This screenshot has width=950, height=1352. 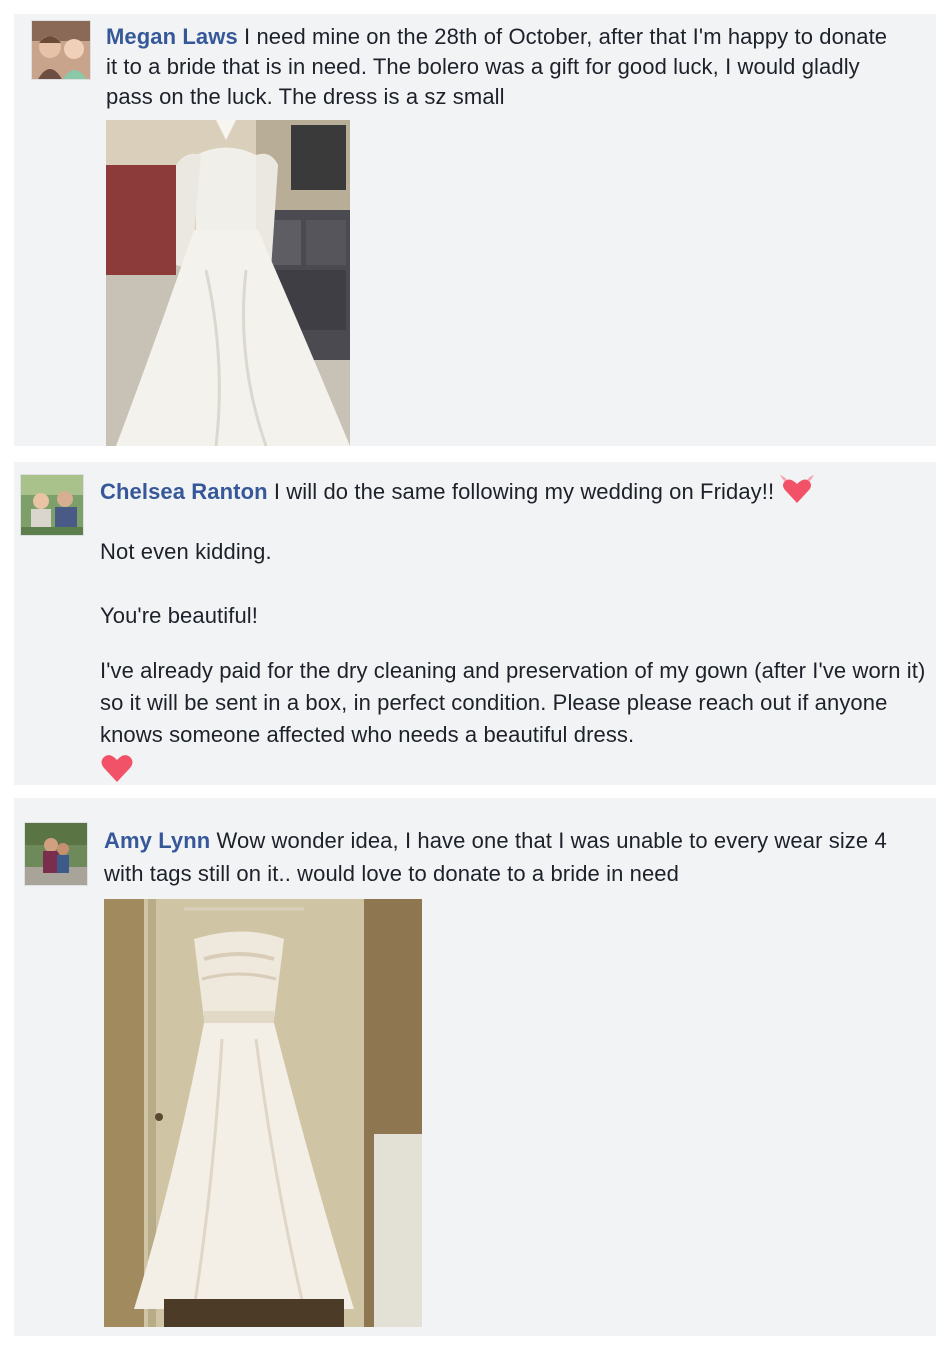 I want to click on author-name-link: Chelsea Ranton, so click(x=184, y=491).